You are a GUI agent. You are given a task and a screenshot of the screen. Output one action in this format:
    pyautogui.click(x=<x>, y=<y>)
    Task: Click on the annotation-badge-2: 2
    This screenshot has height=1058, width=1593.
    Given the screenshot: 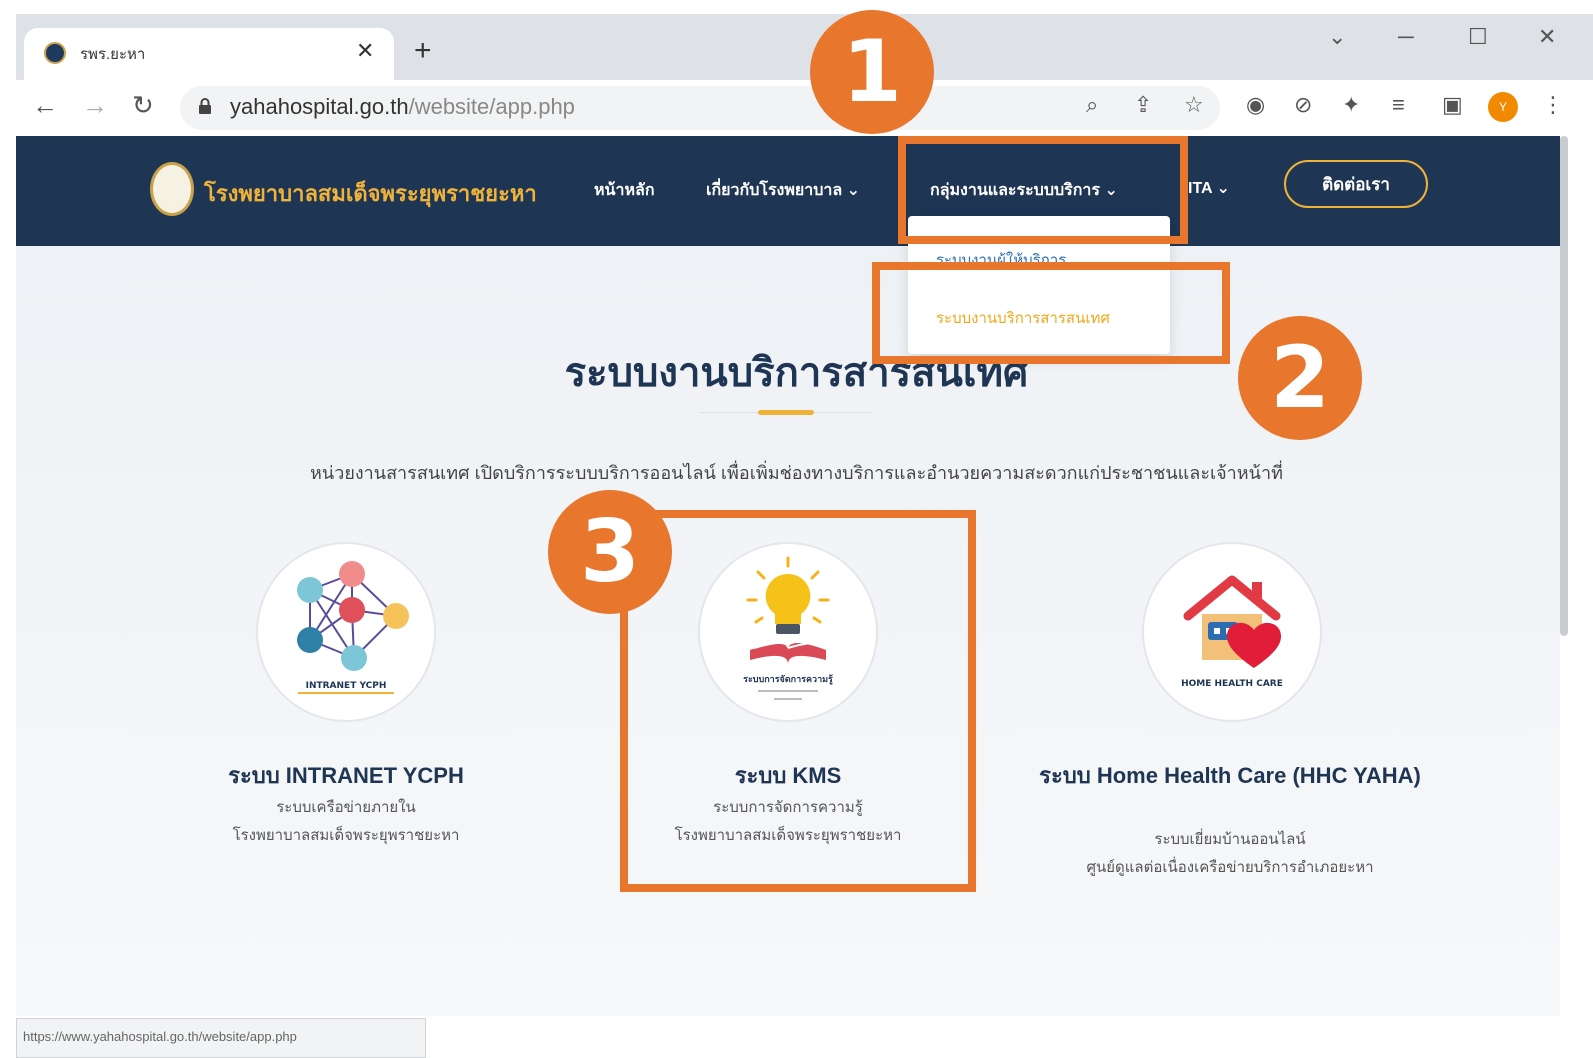 What is the action you would take?
    pyautogui.click(x=1300, y=378)
    